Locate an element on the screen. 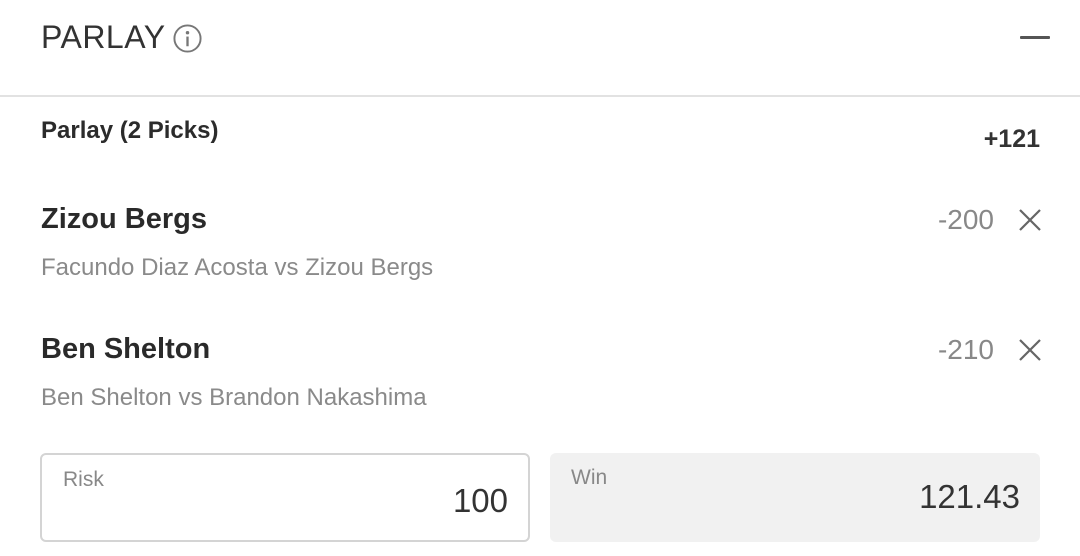 The width and height of the screenshot is (1080, 556). pick-matchup: Facundo Diaz Acosta vs Zizou Bergs is located at coordinates (237, 267).